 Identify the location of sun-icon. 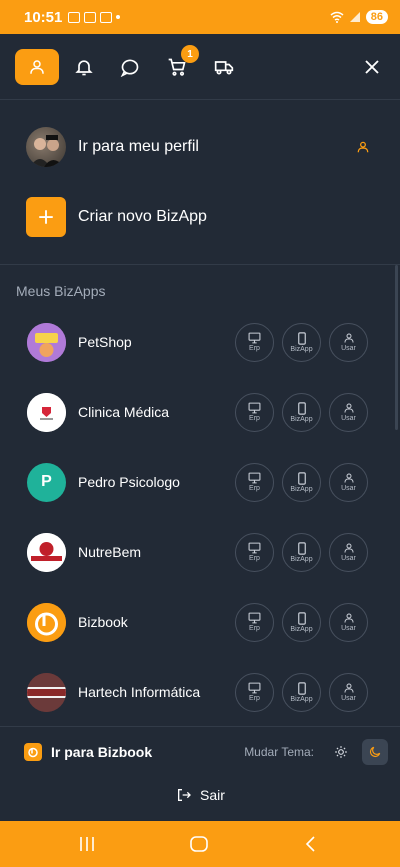
(341, 752).